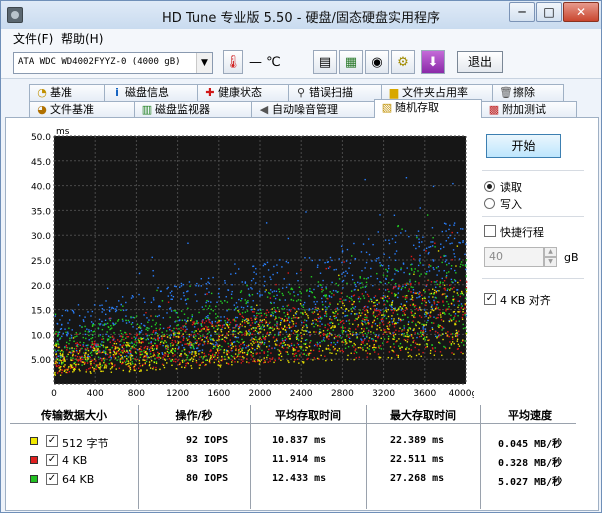 The width and height of the screenshot is (602, 513). What do you see at coordinates (550, 252) in the screenshot?
I see `spin-up-icon: ▲` at bounding box center [550, 252].